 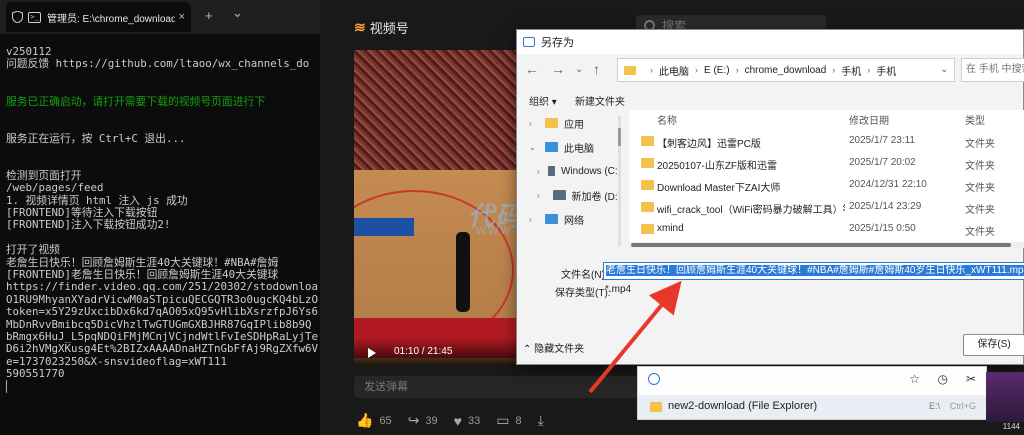 What do you see at coordinates (596, 69) in the screenshot?
I see `up-icon: ↑` at bounding box center [596, 69].